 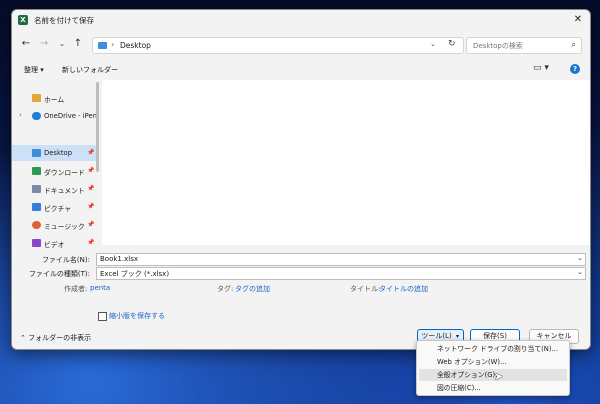 What do you see at coordinates (76, 289) in the screenshot?
I see `author-label: 作成者:` at bounding box center [76, 289].